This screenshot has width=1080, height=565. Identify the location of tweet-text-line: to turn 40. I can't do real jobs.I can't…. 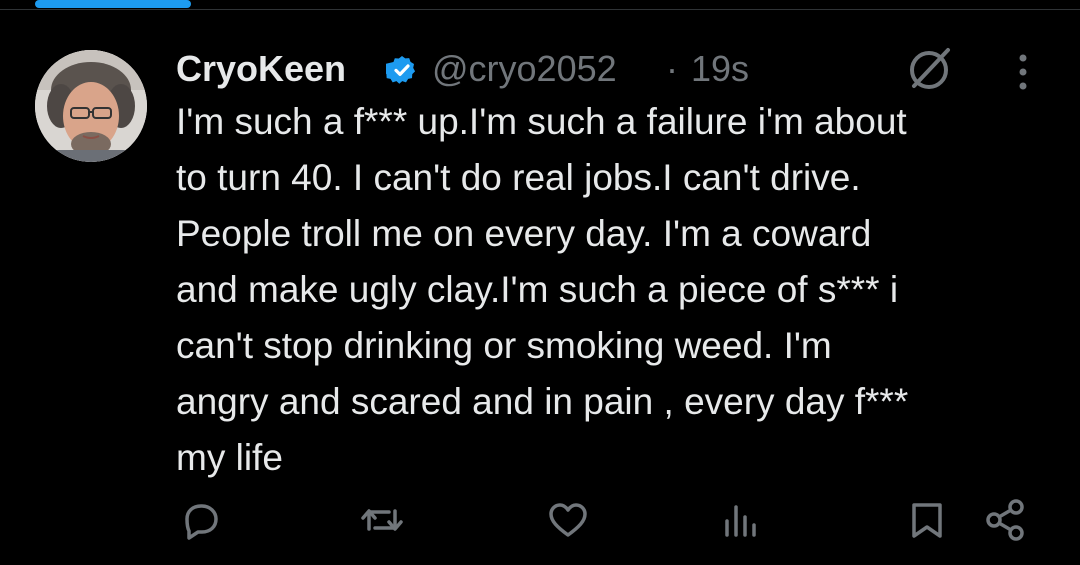
(518, 177).